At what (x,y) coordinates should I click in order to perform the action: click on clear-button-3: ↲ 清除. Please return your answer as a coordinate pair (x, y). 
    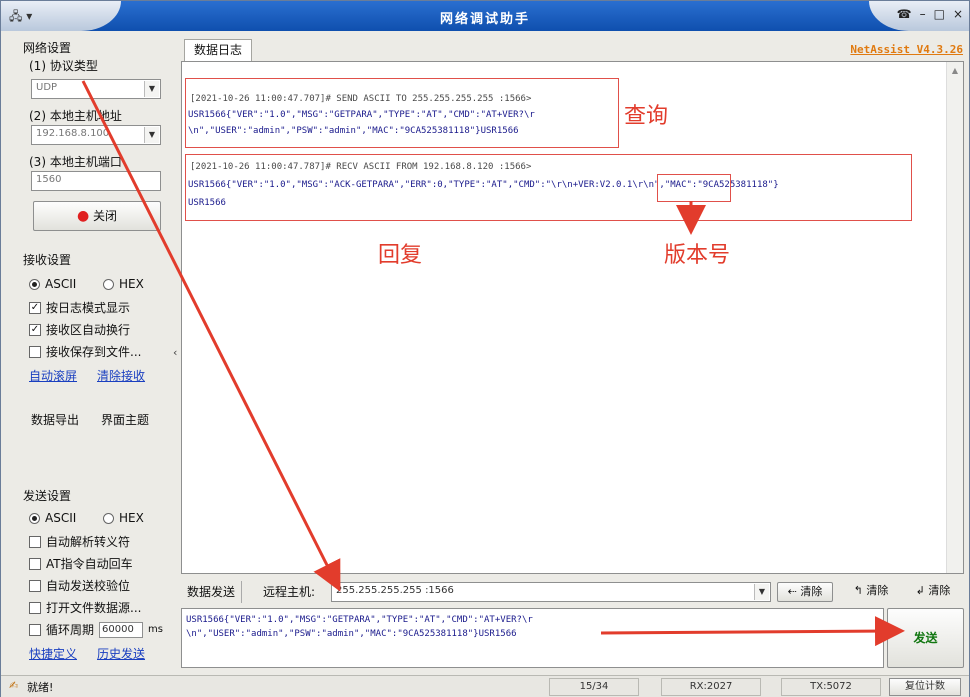
    Looking at the image, I should click on (933, 592).